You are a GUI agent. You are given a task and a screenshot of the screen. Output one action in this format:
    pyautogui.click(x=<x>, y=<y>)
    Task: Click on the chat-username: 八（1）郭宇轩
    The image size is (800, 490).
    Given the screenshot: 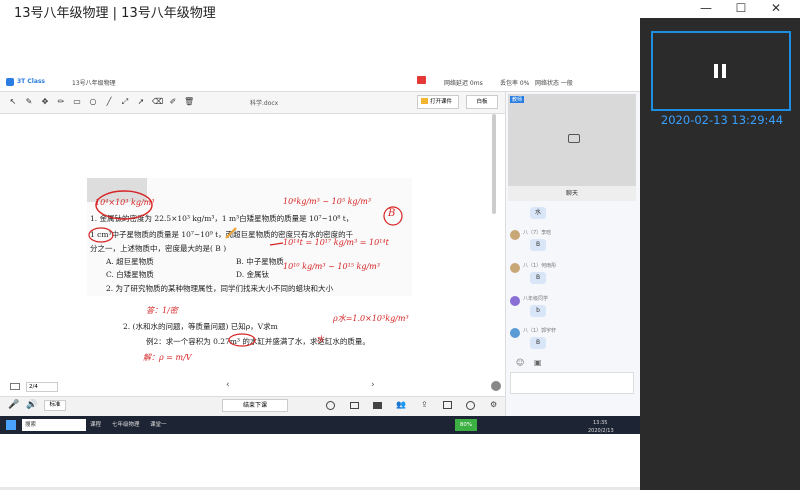 What is the action you would take?
    pyautogui.click(x=540, y=331)
    